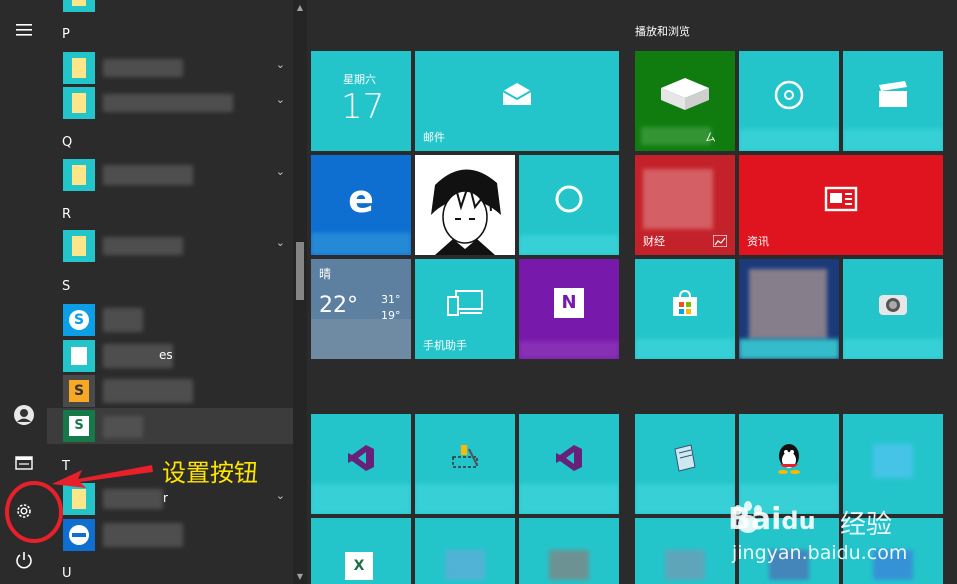 This screenshot has height=584, width=957. Describe the element at coordinates (79, 504) in the screenshot. I see `annotation-overlay` at that location.